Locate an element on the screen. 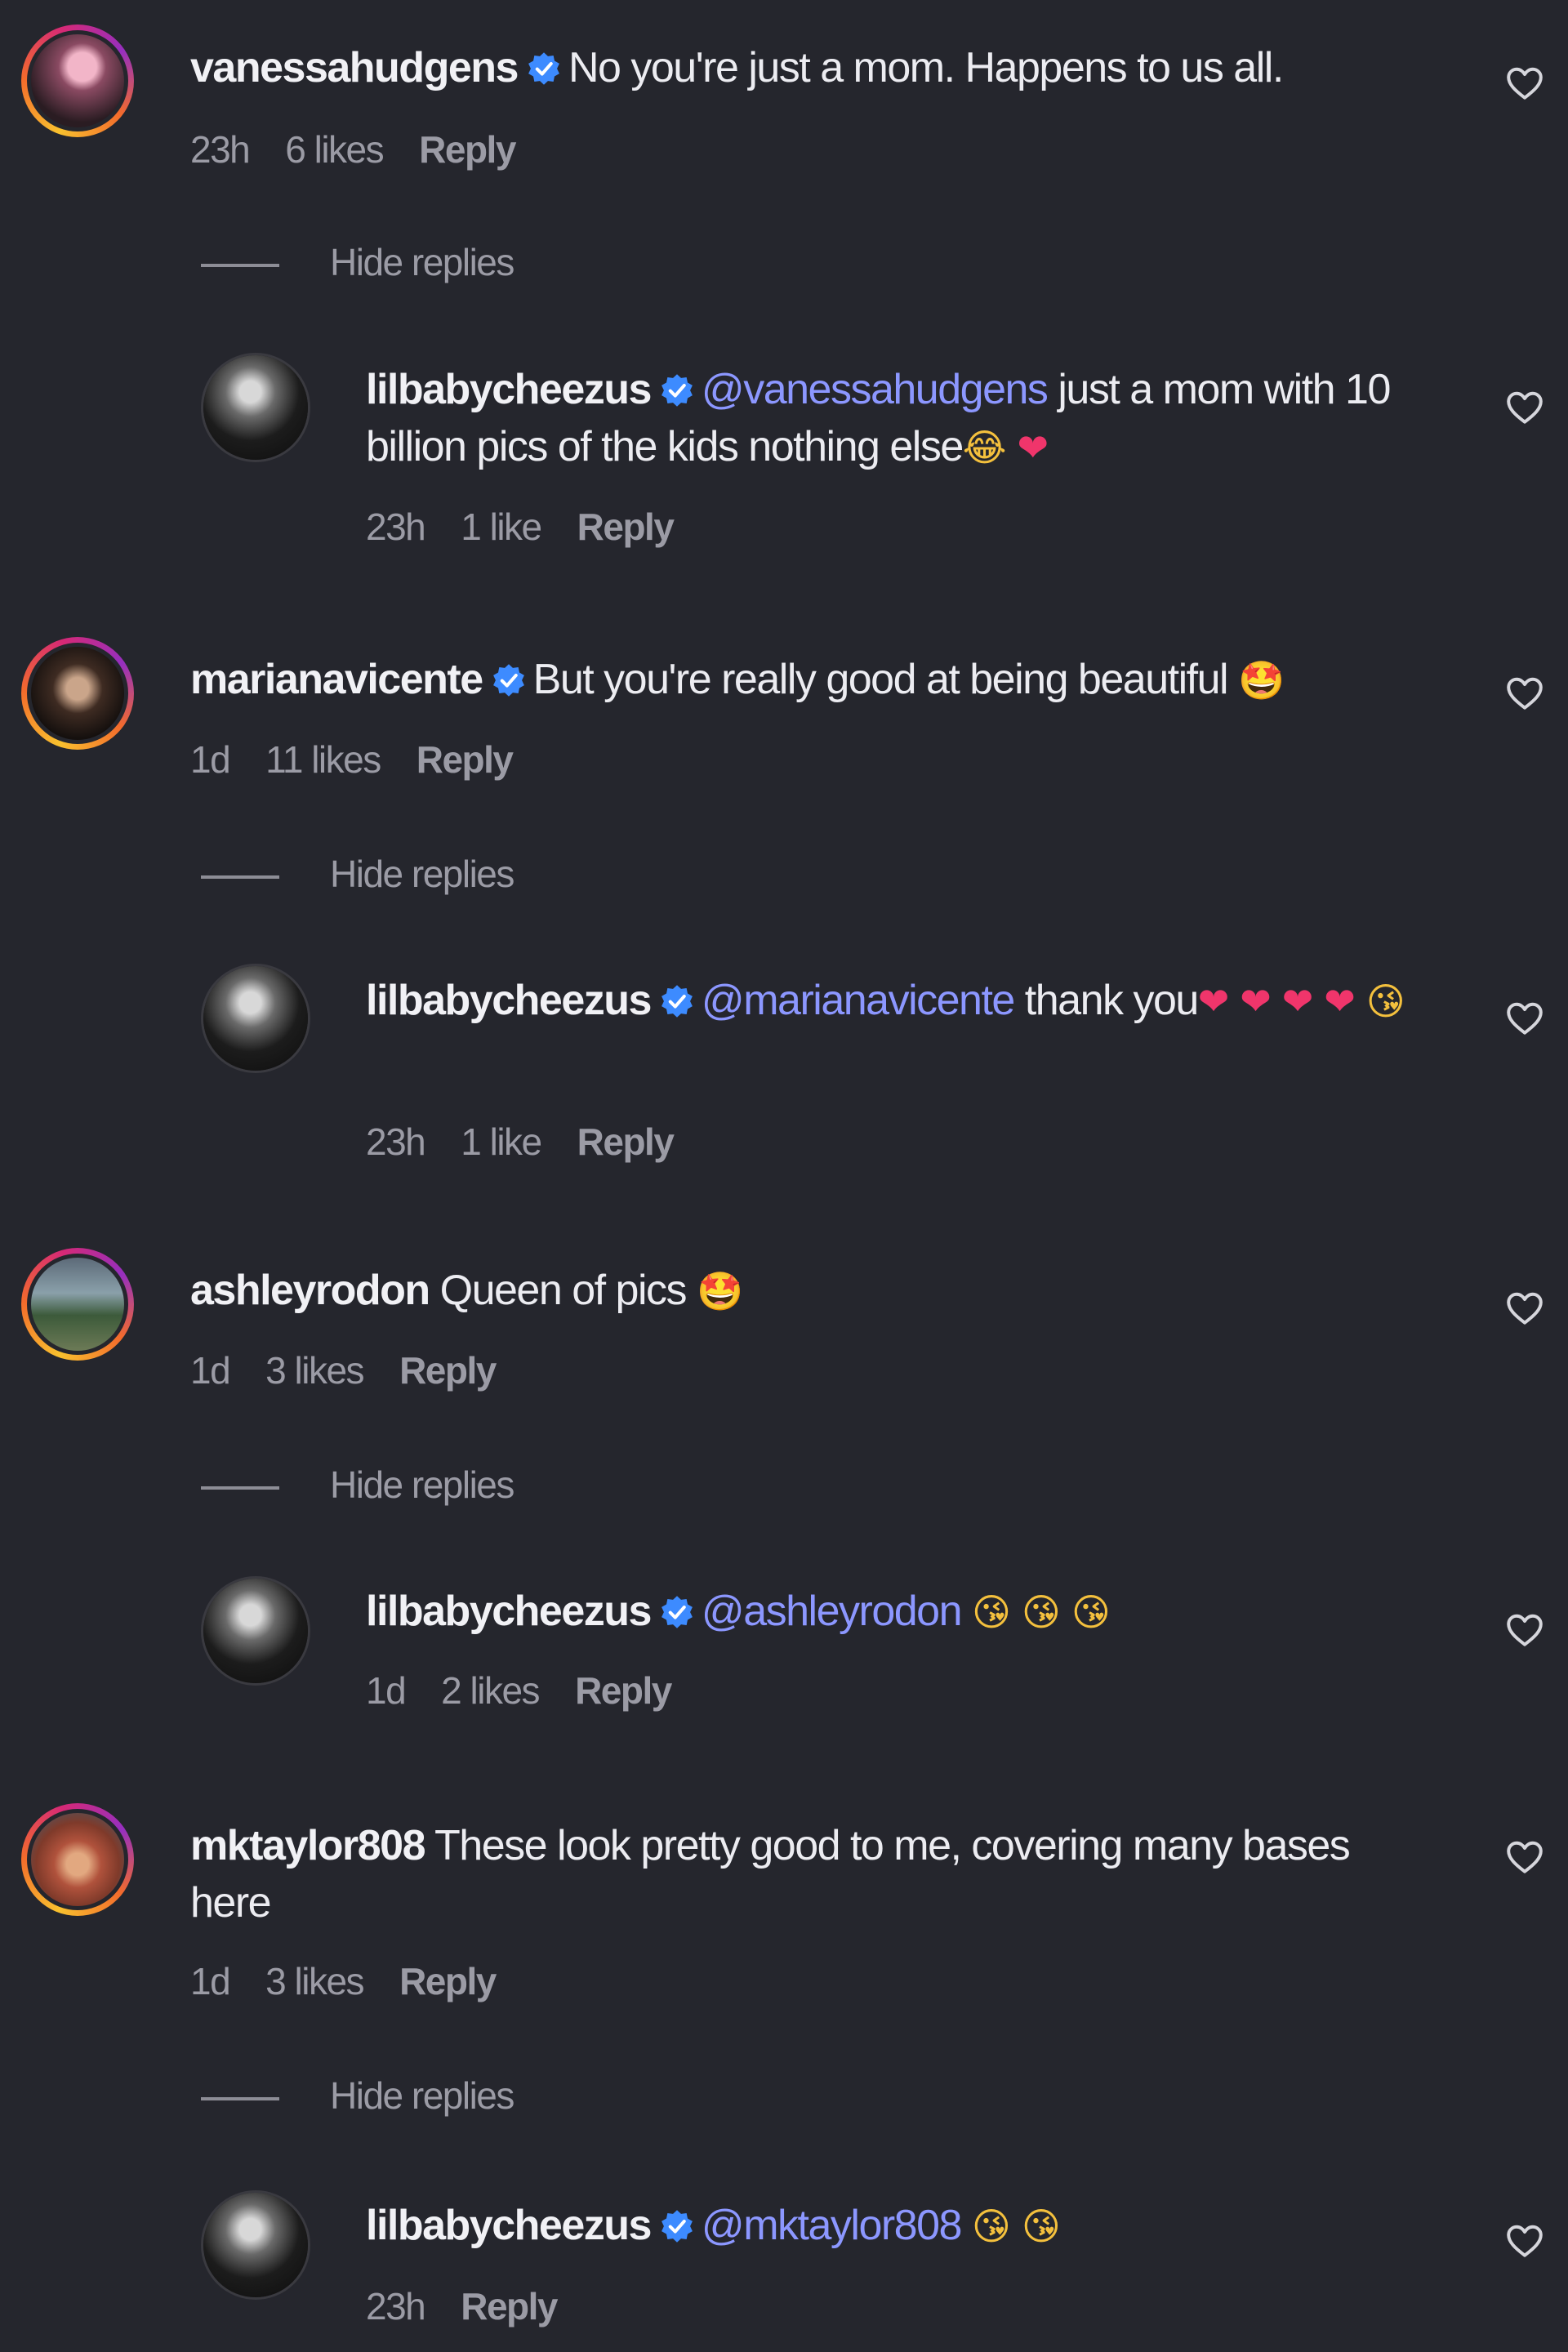 This screenshot has height=2352, width=1568. reply-body: lilbabycheezus @ashleyrodon 😘 😘 😘 is located at coordinates (917, 1612).